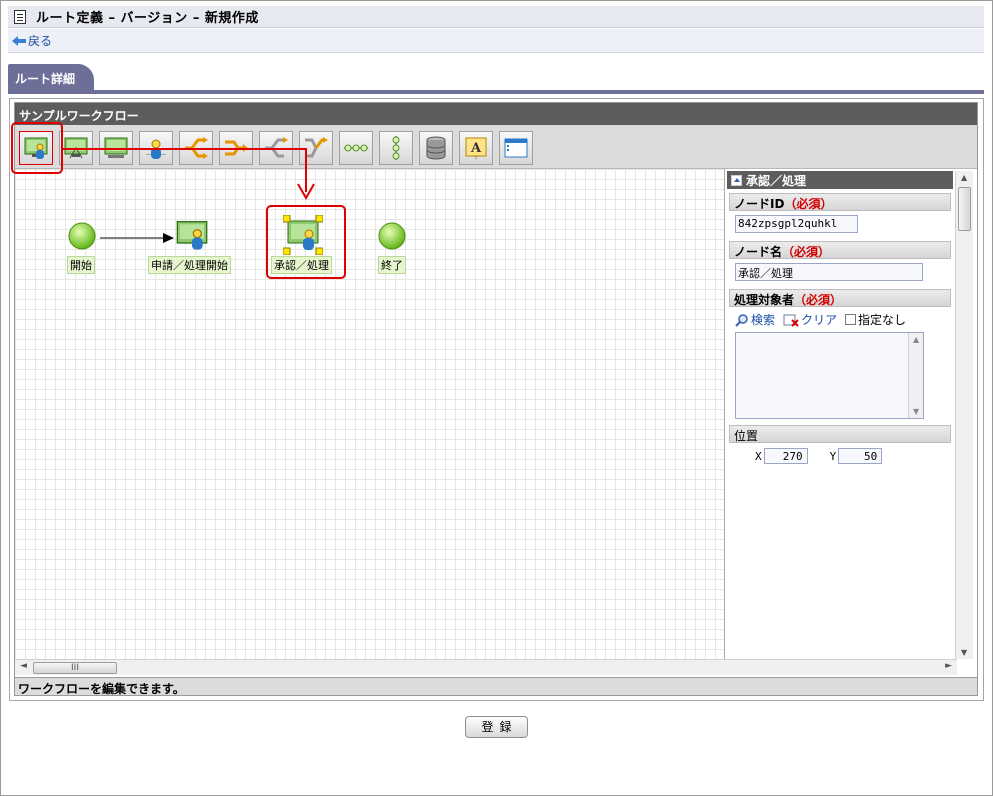 The image size is (993, 796). Describe the element at coordinates (964, 415) in the screenshot. I see `properties-scrollbar: ▲ ▼` at that location.